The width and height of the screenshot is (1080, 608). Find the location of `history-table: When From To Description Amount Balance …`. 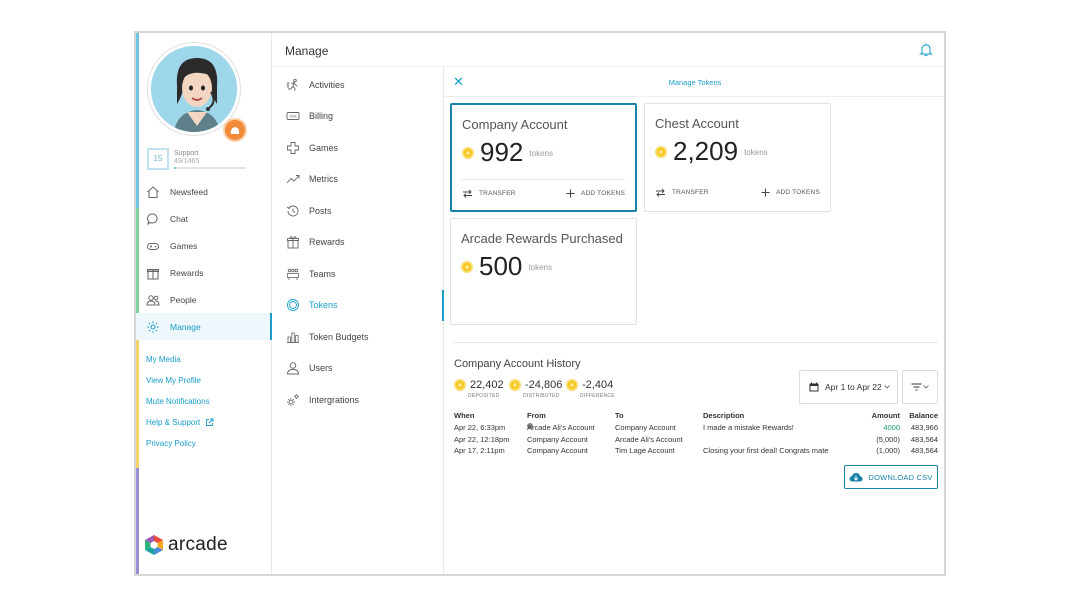

history-table: When From To Description Amount Balance … is located at coordinates (696, 434).